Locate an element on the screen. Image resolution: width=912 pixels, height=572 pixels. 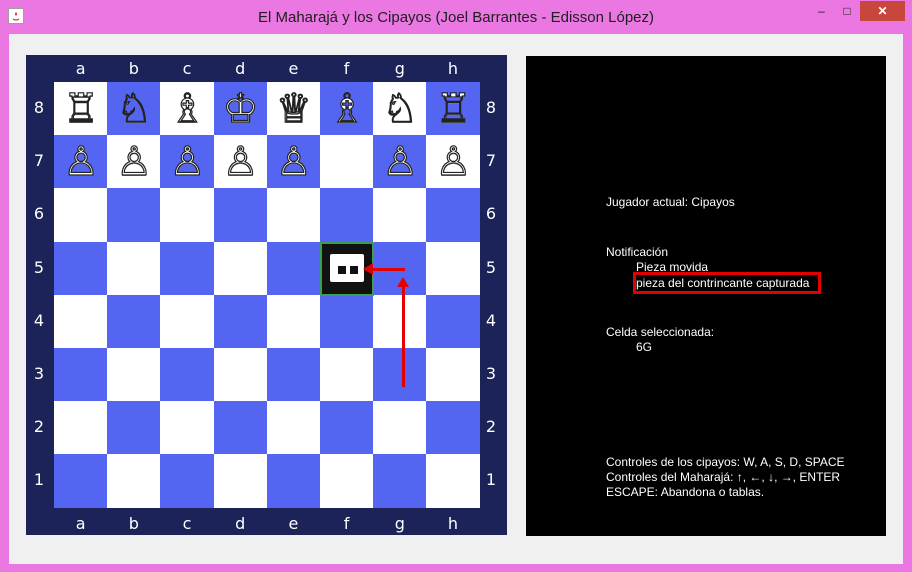
rank-label-left: 5 is located at coordinates (39, 267).